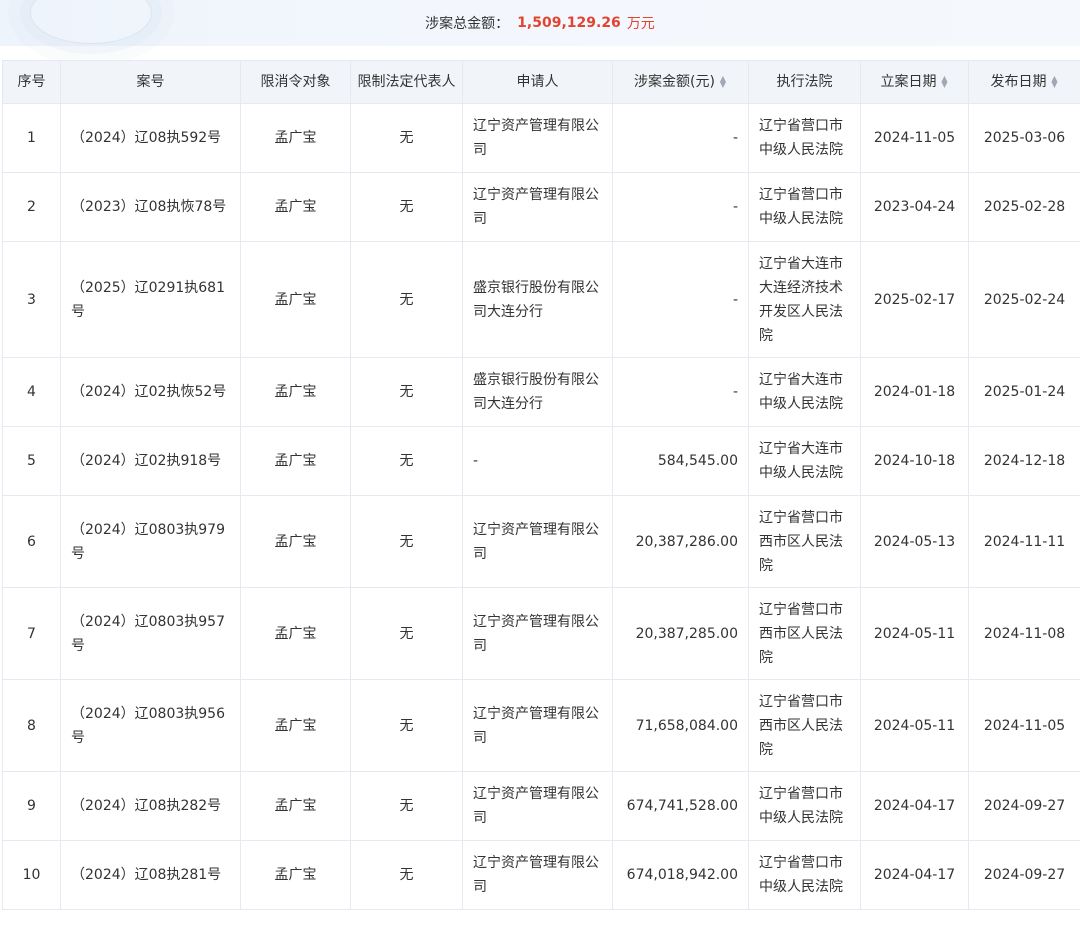  Describe the element at coordinates (31, 461) in the screenshot. I see `cell-idx: 5` at that location.